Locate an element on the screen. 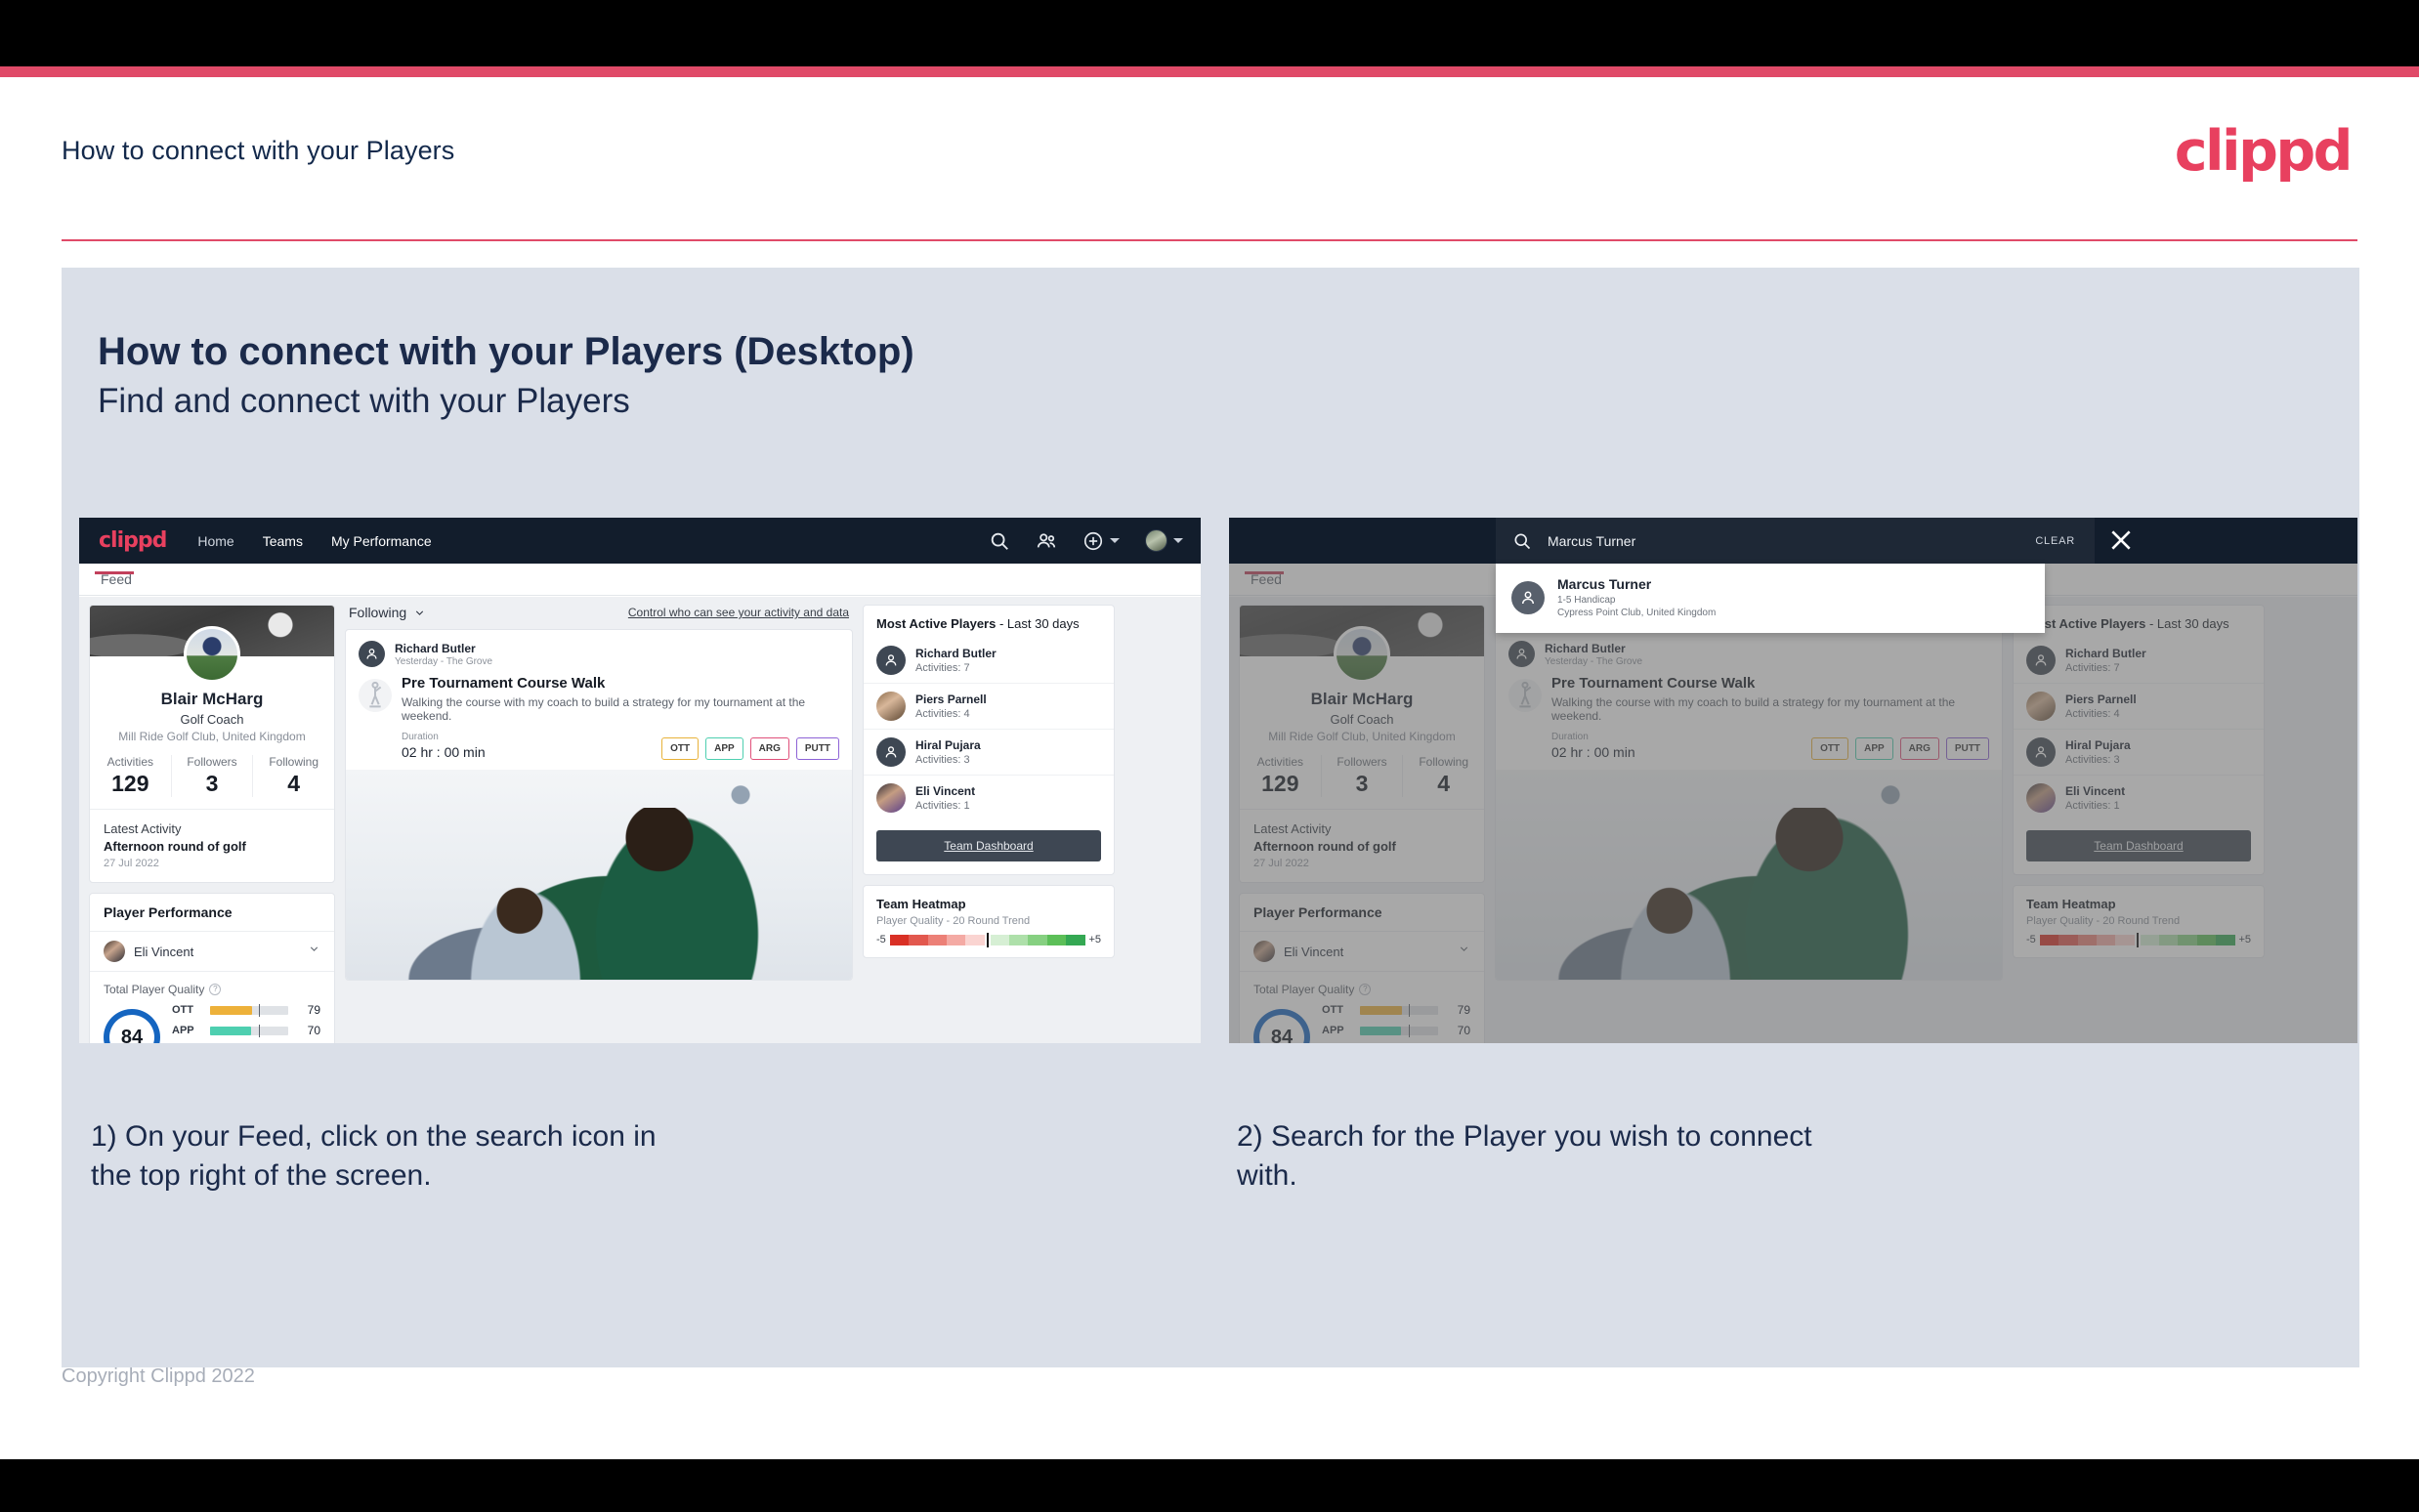 This screenshot has width=2419, height=1512. post-duration: Duration 02 hr : 00 min is located at coordinates (1593, 746).